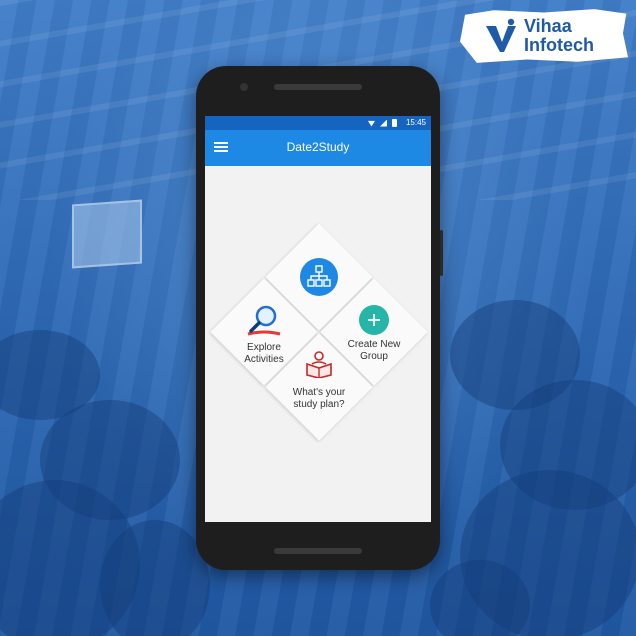  I want to click on crowd-shape, so click(155, 578).